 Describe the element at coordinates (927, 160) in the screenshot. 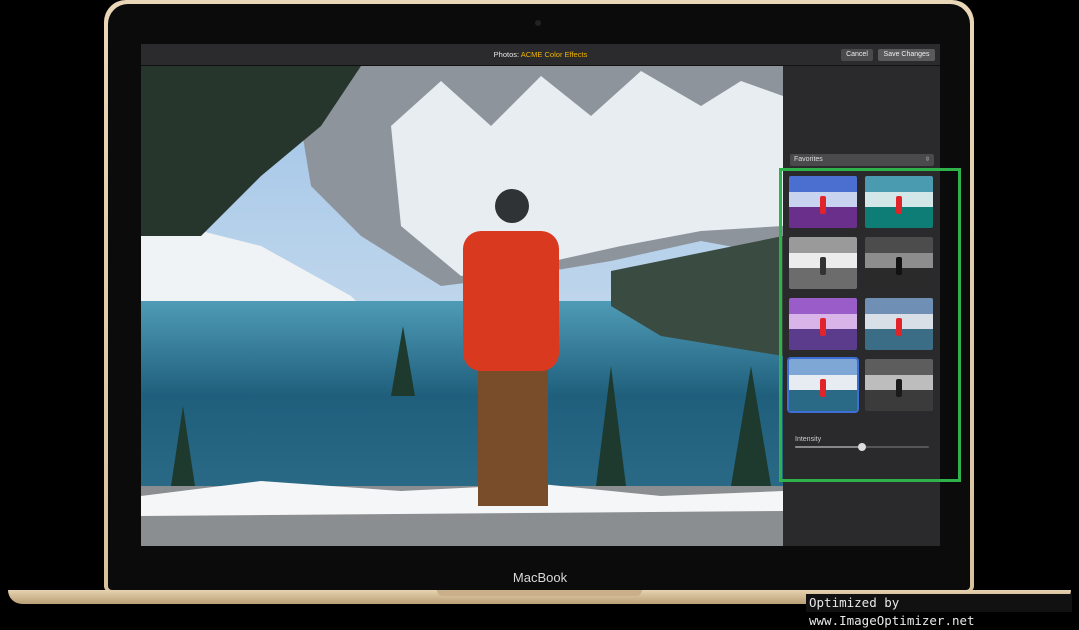

I see `updown-arrows-icon: ⇳` at that location.